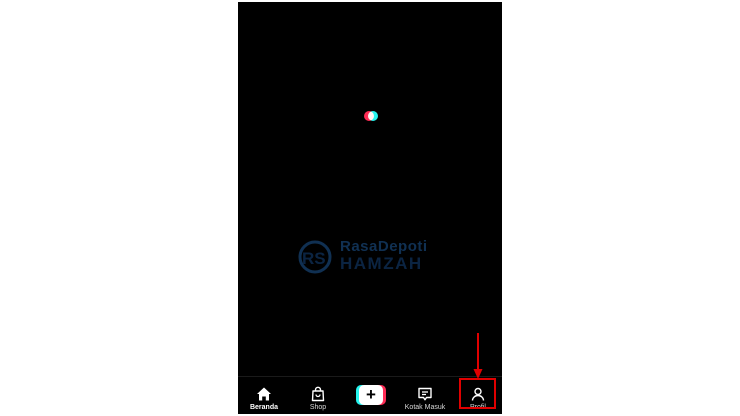  I want to click on nav-item-kotak-masuk: Kotak Masuk, so click(425, 395).